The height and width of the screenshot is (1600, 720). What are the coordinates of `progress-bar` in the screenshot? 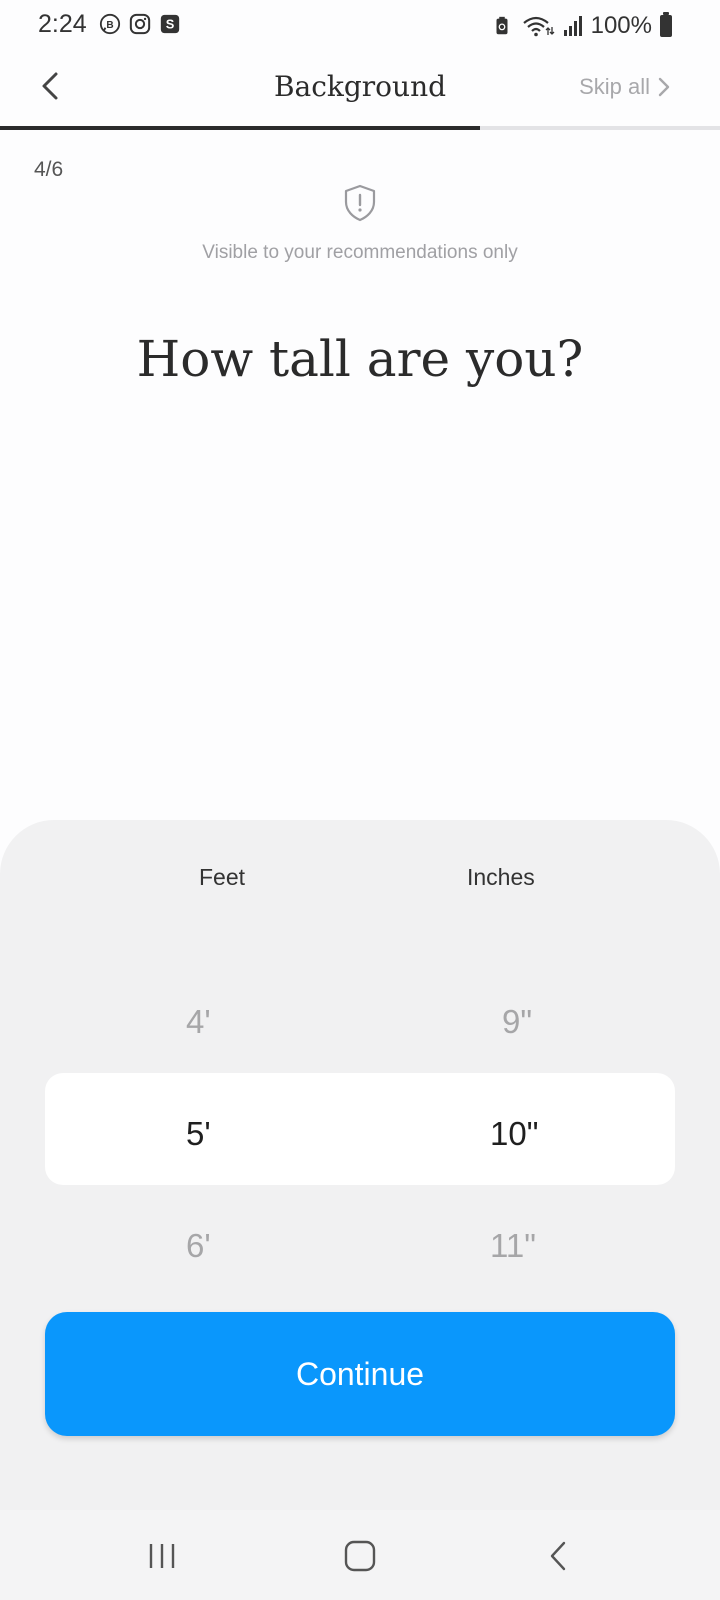 It's located at (360, 128).